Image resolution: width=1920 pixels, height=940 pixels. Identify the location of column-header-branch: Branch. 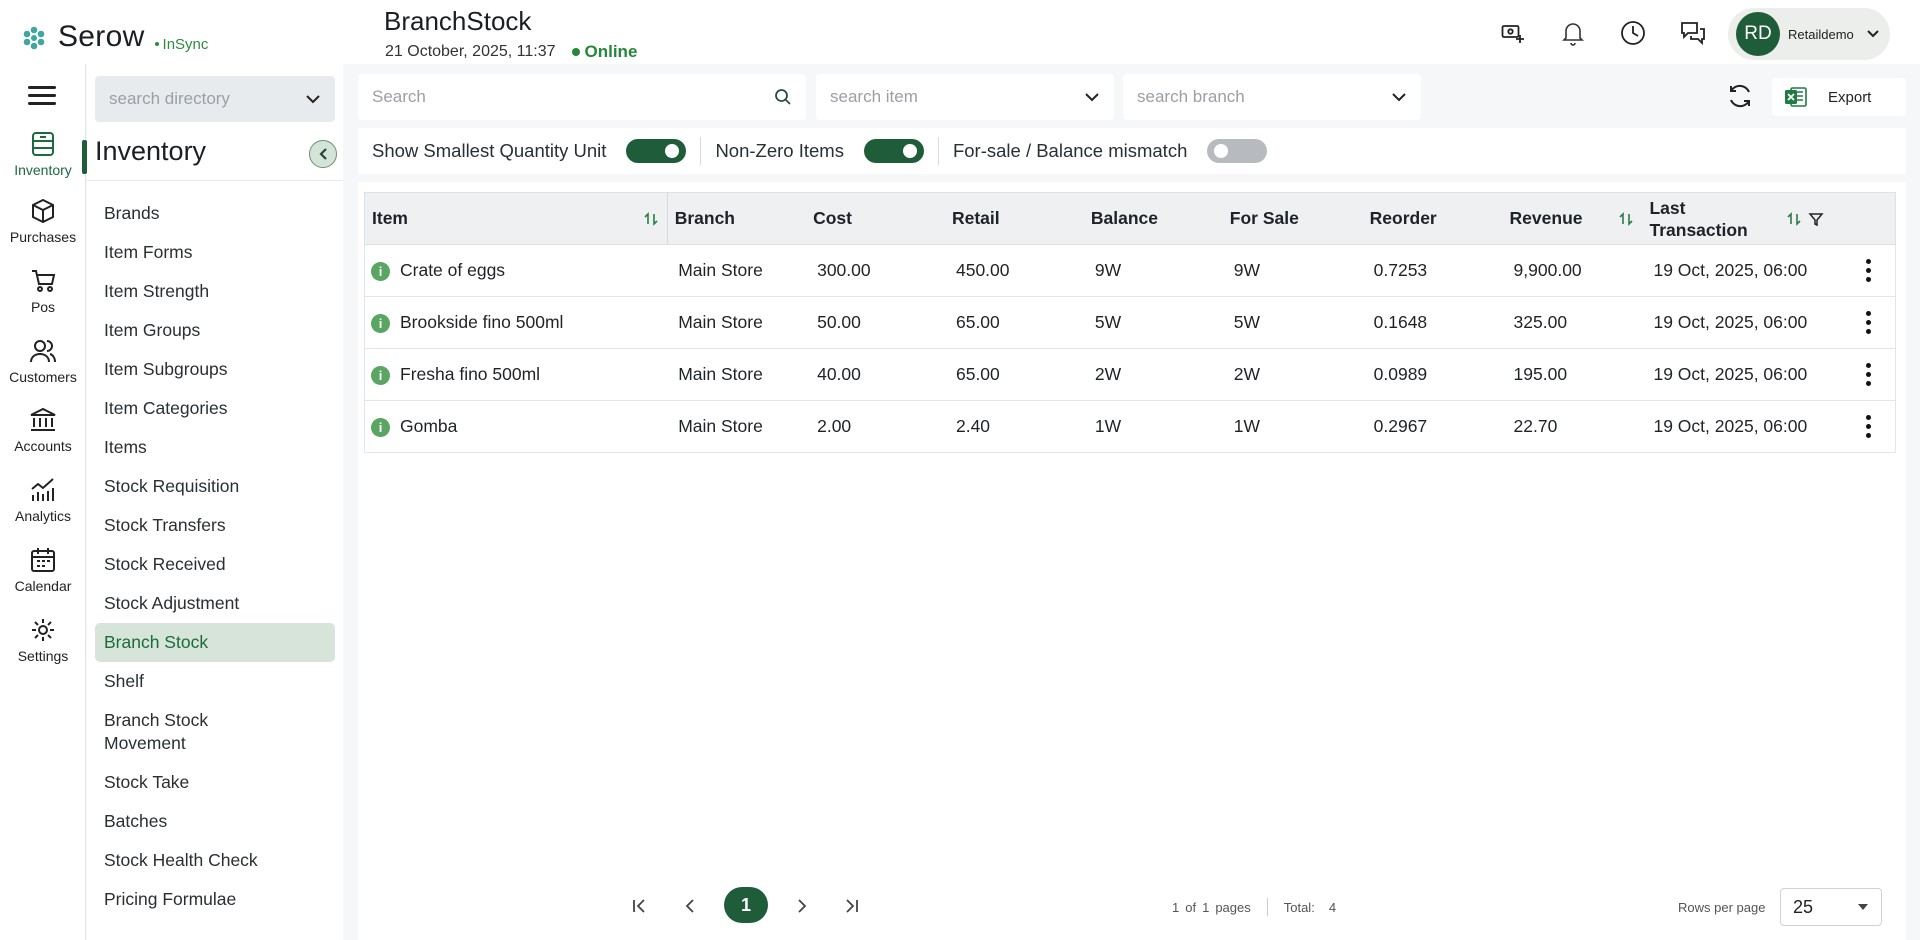
(737, 218).